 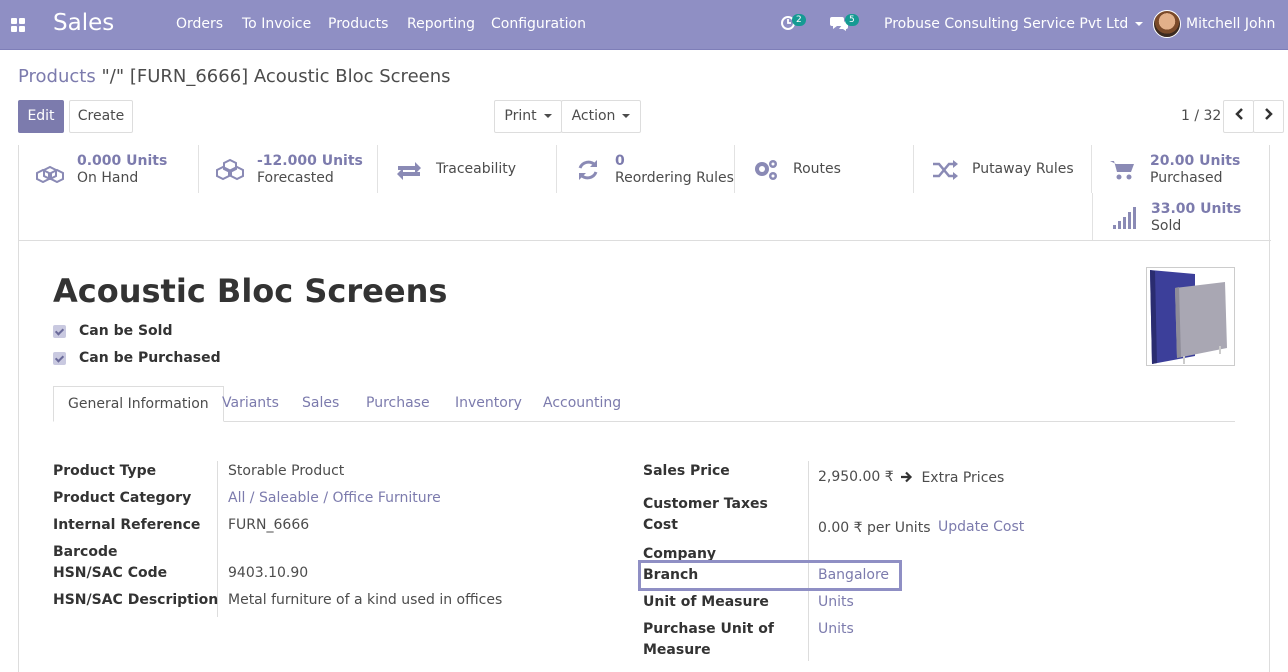 I want to click on menu-reporting: Reporting, so click(x=441, y=24).